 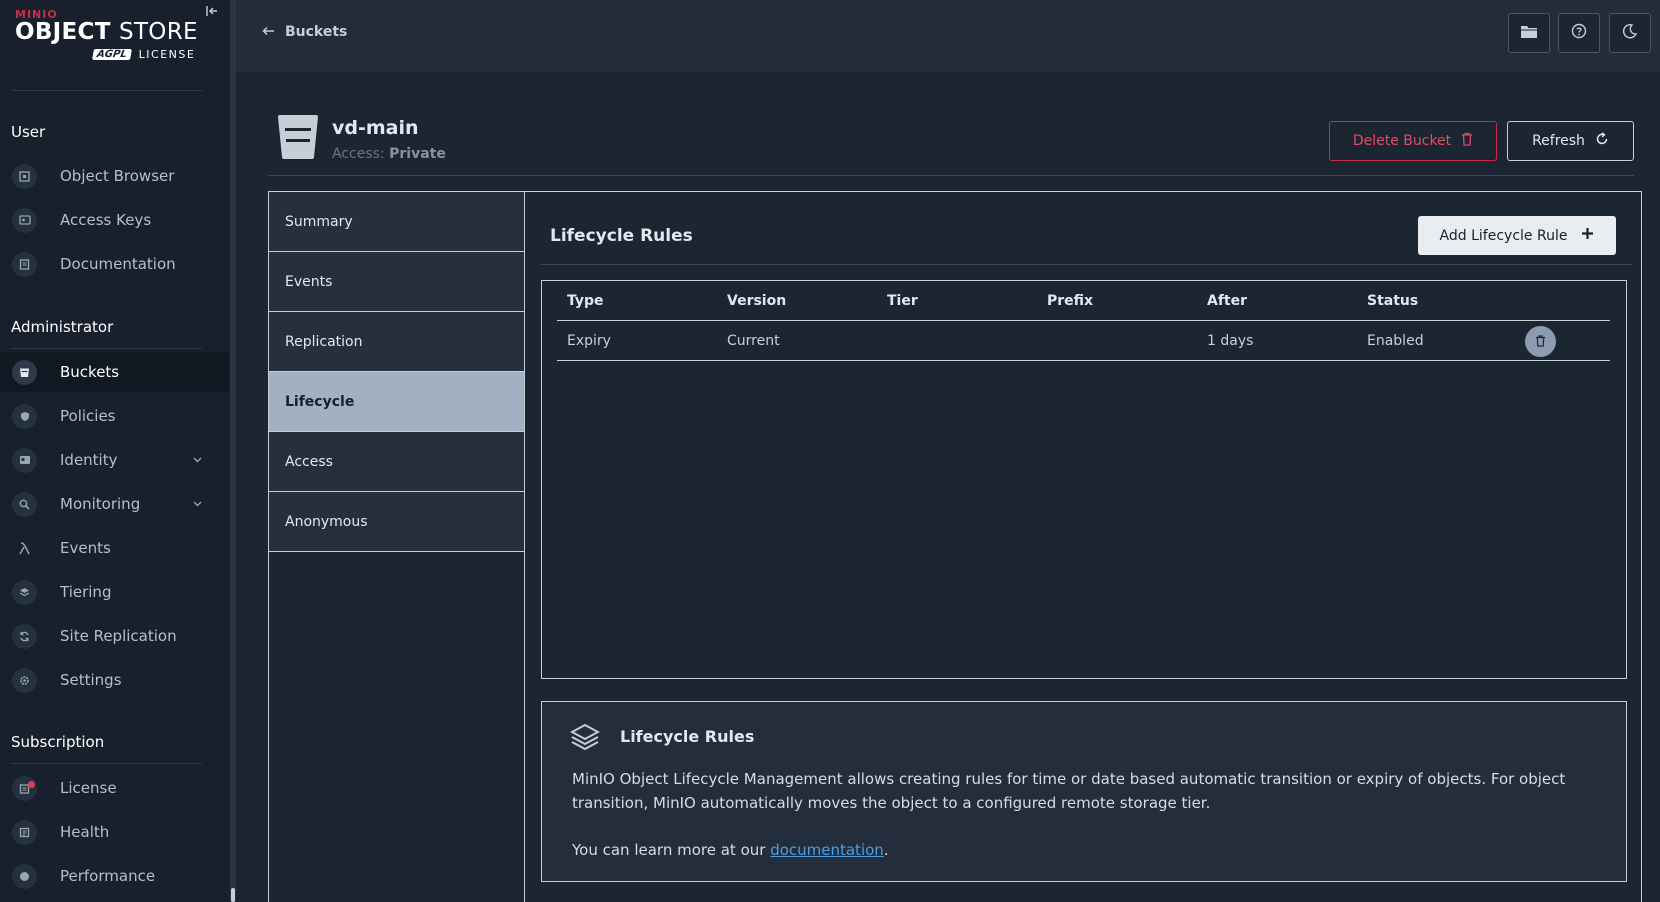 I want to click on dark-mode-icon, so click(x=1630, y=33).